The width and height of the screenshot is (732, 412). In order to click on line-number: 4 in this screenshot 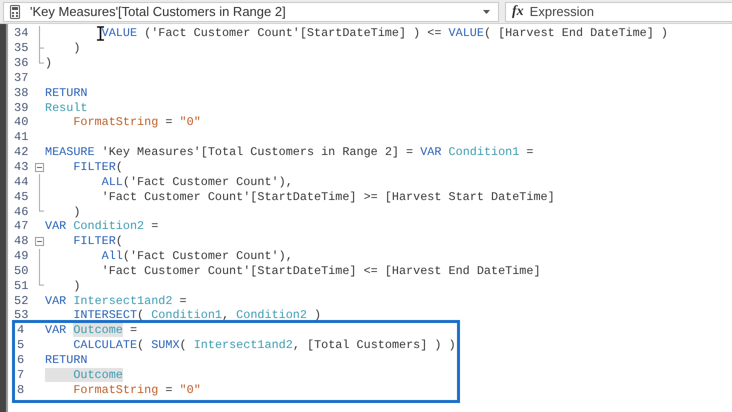, I will do `click(21, 330)`.